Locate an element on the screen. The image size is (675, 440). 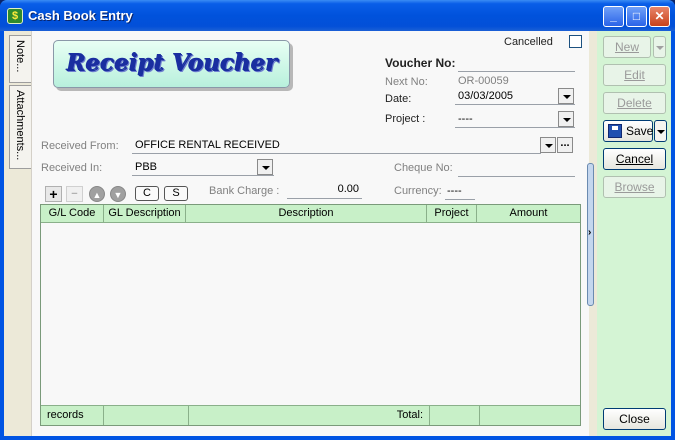
project-dropdown-icon is located at coordinates (566, 119).